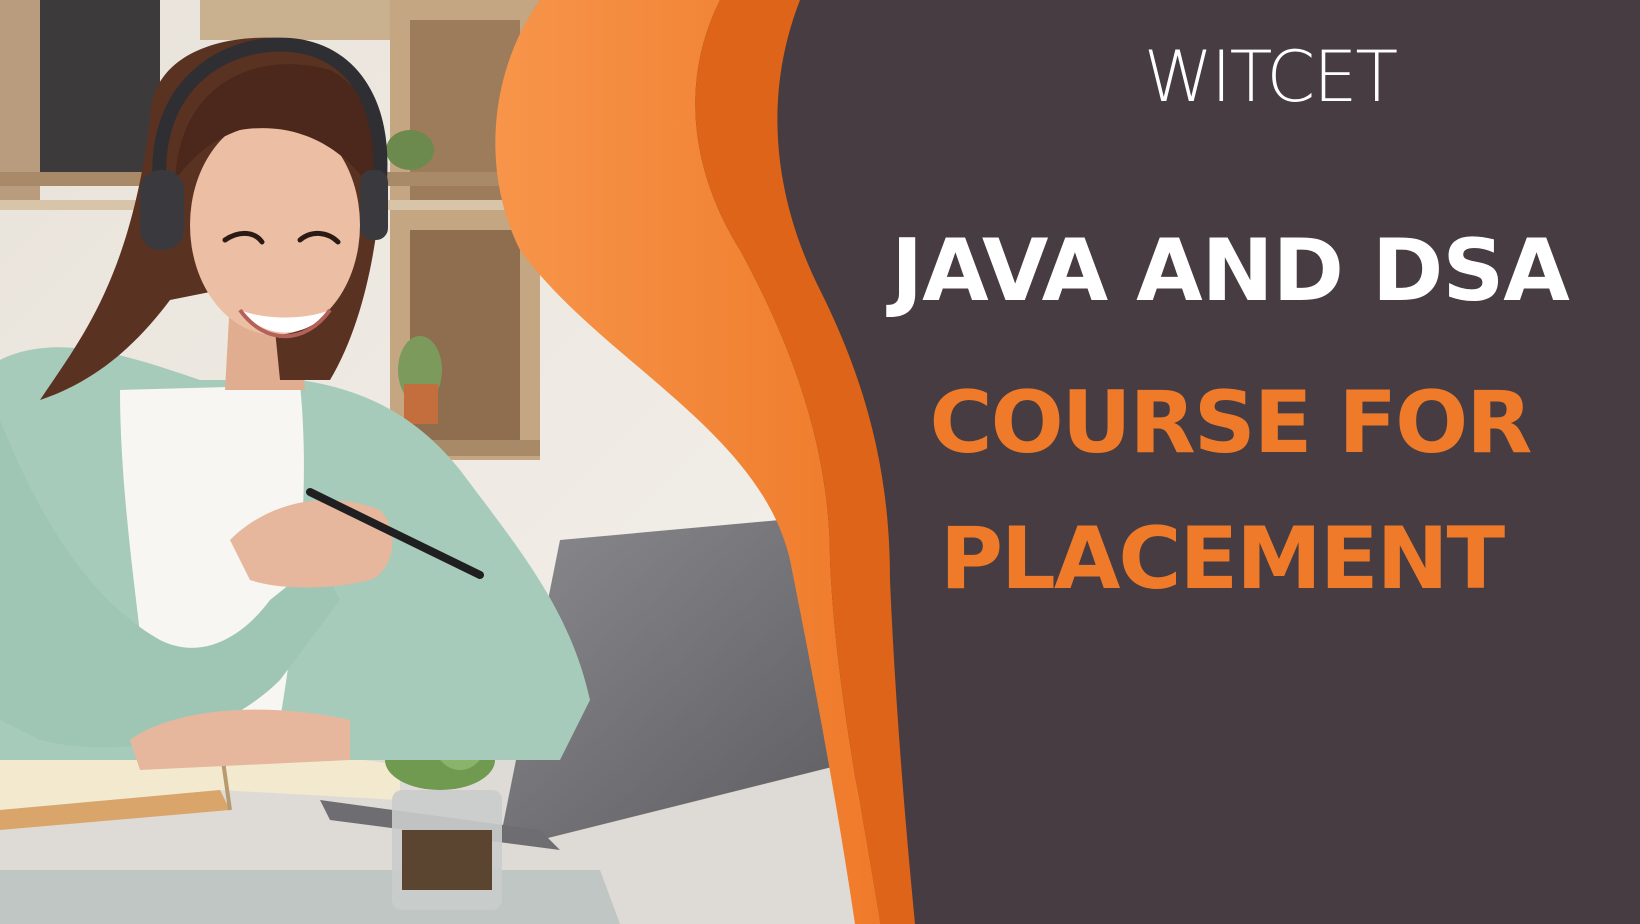 The height and width of the screenshot is (924, 1640). Describe the element at coordinates (1230, 271) in the screenshot. I see `headline-line-1: JAVA AND DSA` at that location.